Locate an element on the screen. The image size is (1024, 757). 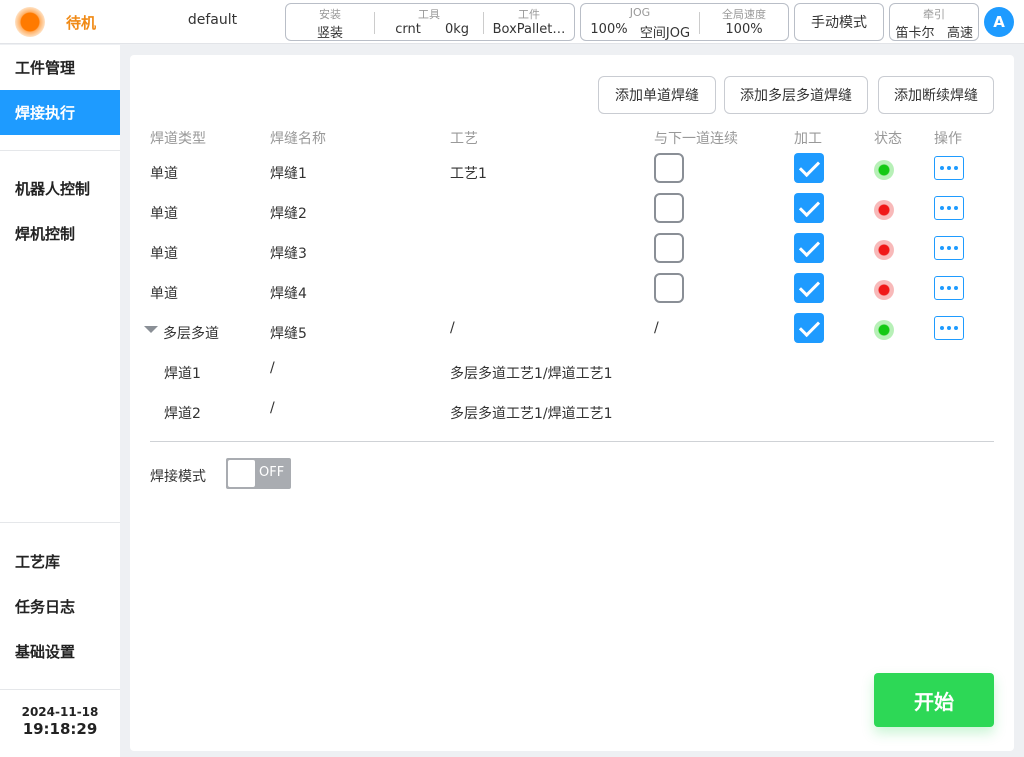
jog-speed-group: JOG 100% 空间JOG 全局速度 100% is located at coordinates (684, 22).